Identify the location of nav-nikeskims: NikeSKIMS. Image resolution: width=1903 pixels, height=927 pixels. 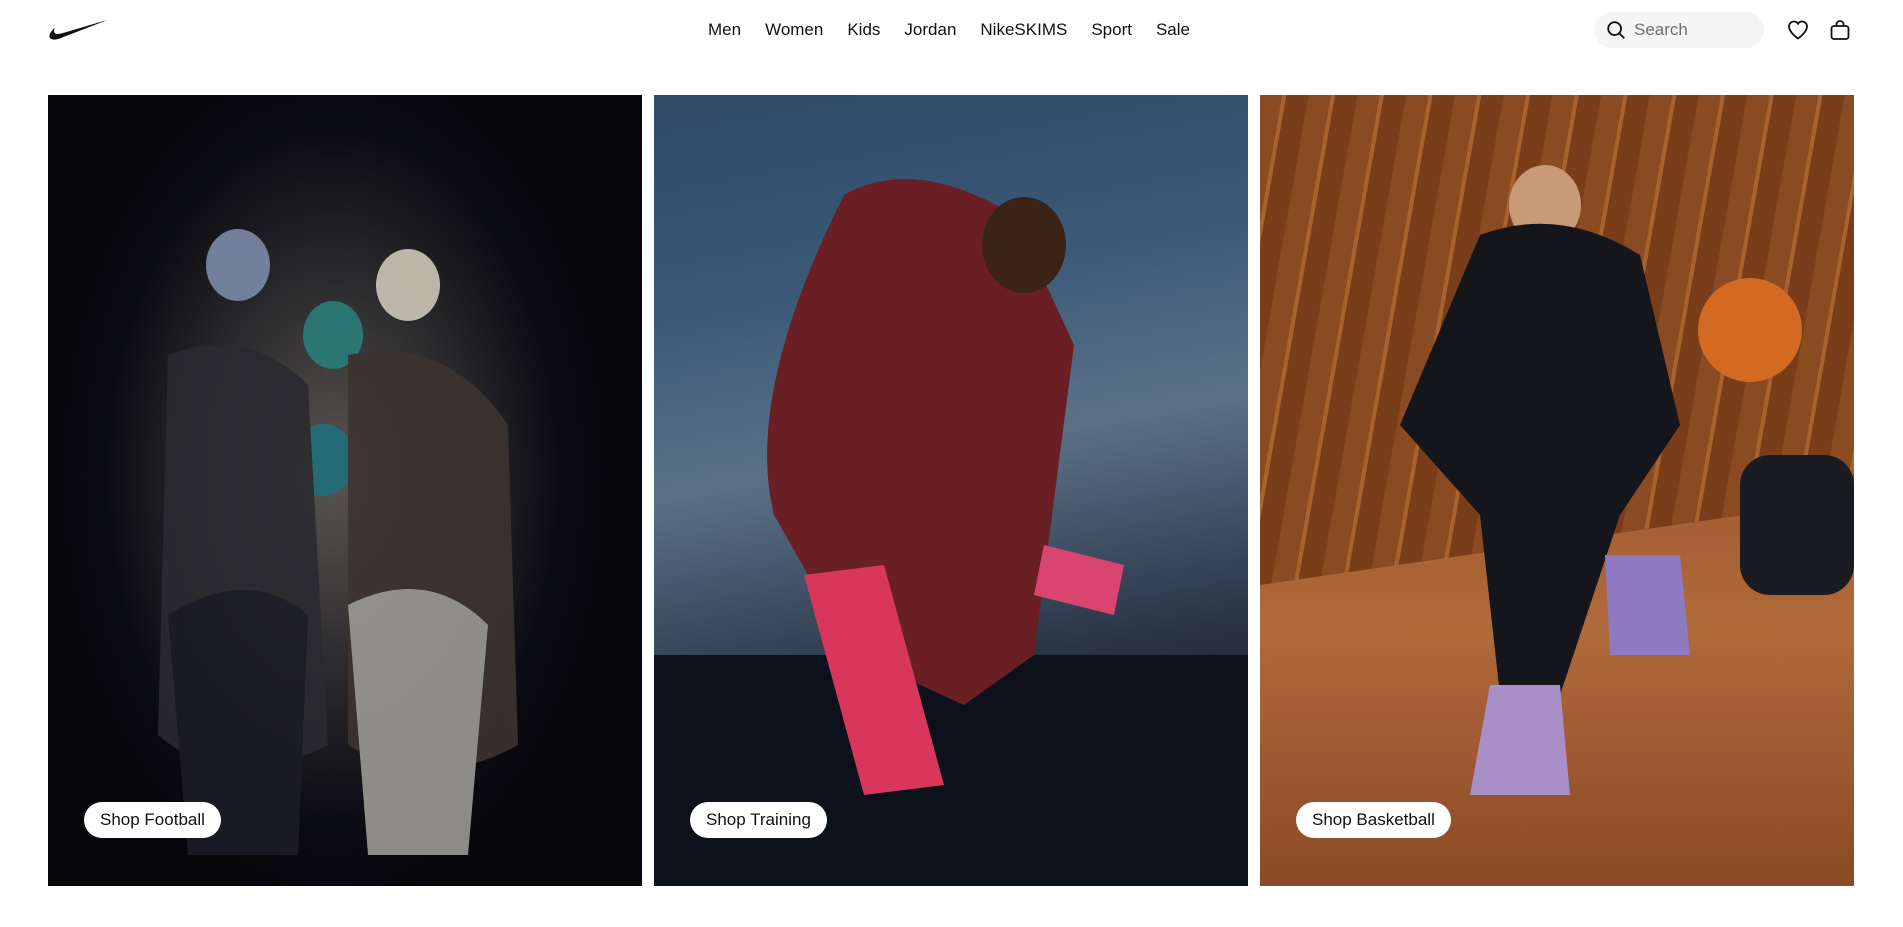
(1023, 30).